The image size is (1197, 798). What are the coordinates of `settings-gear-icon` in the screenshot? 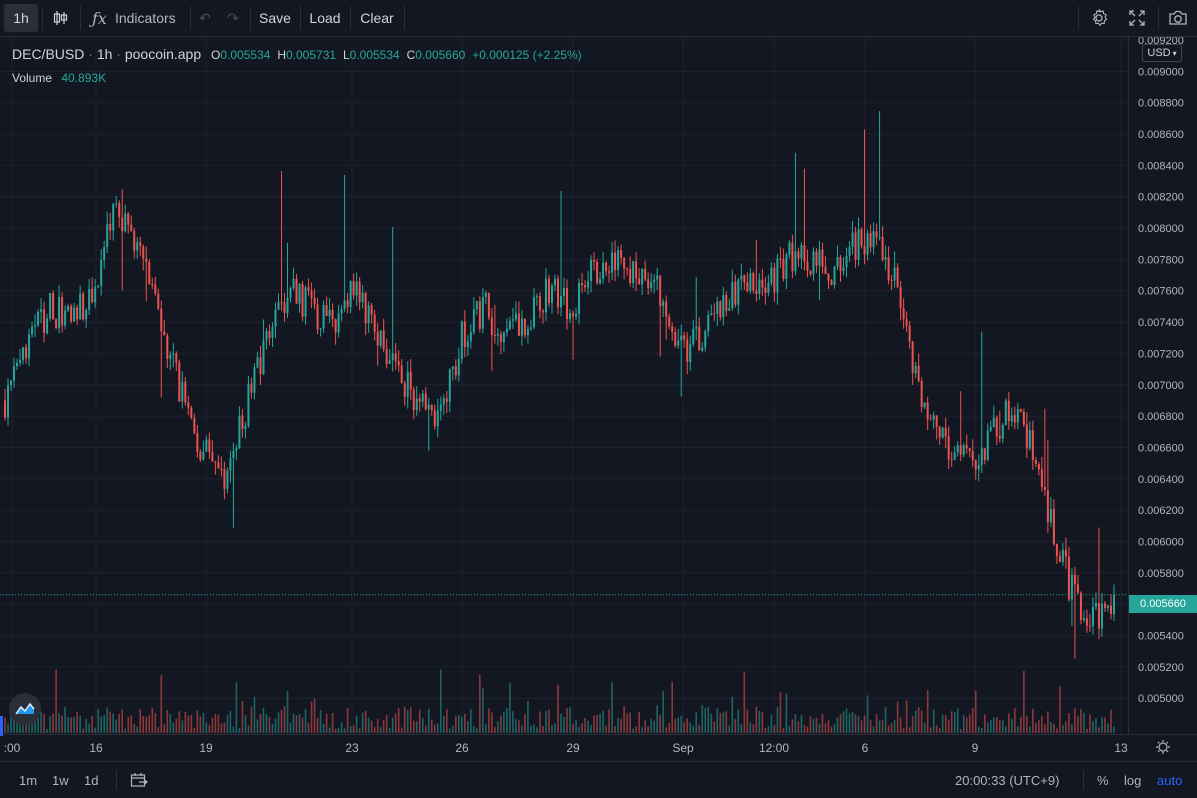 It's located at (1099, 18).